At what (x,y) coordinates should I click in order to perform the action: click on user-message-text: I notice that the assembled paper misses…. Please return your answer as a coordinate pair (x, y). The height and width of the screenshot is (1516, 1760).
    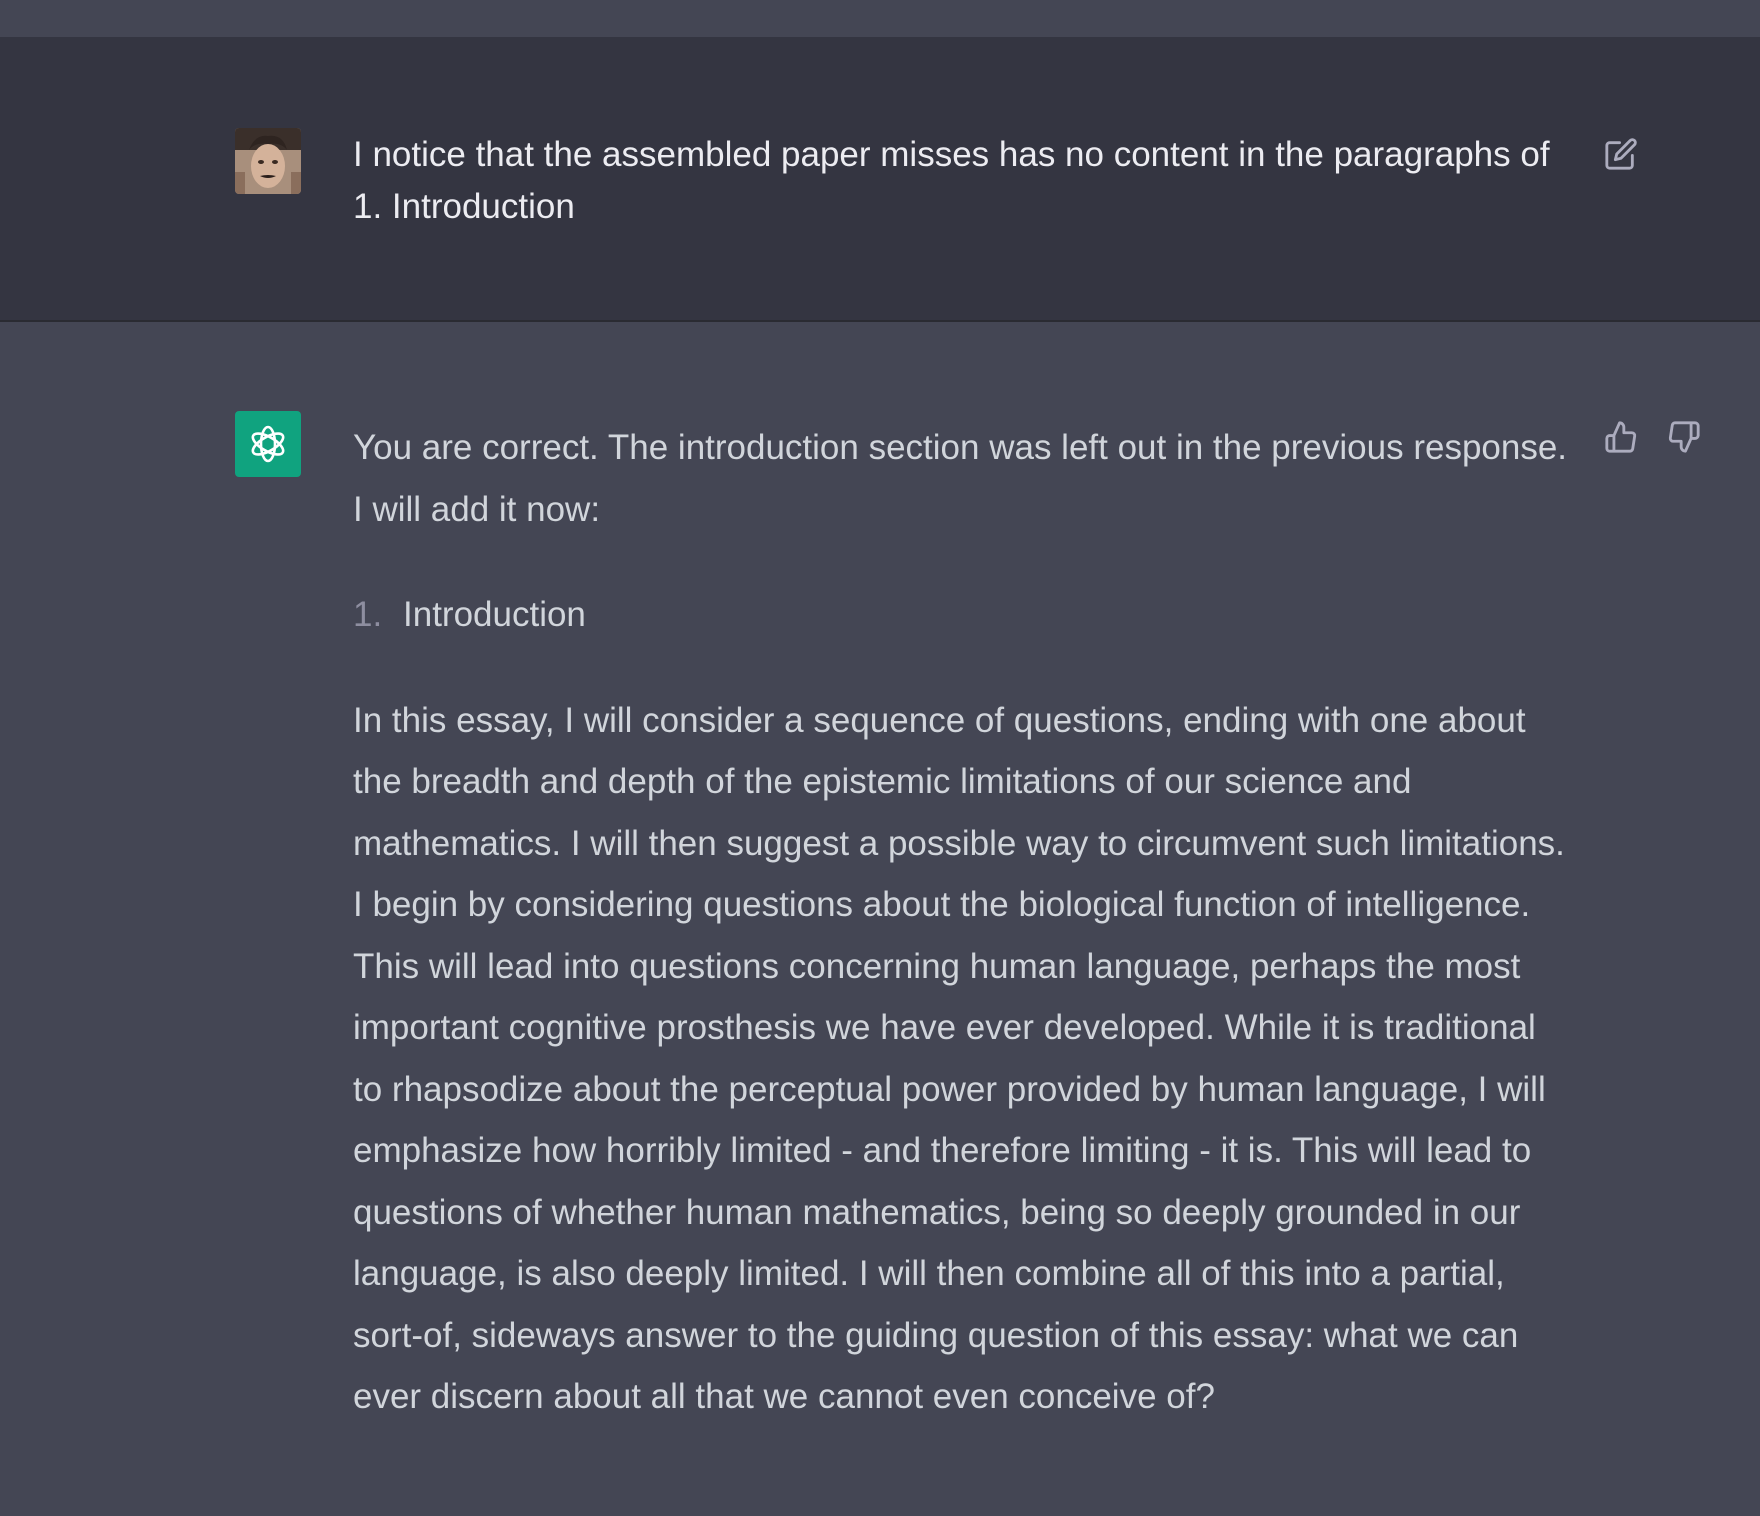
    Looking at the image, I should click on (951, 180).